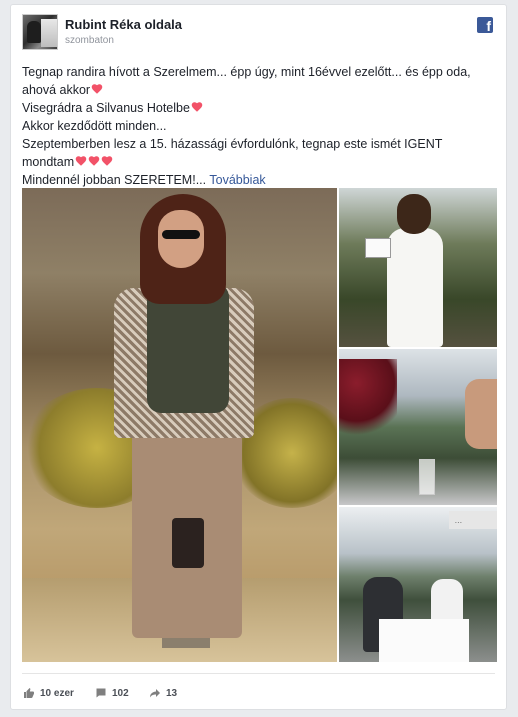  I want to click on page-name: Rubint Réka oldala, so click(123, 24).